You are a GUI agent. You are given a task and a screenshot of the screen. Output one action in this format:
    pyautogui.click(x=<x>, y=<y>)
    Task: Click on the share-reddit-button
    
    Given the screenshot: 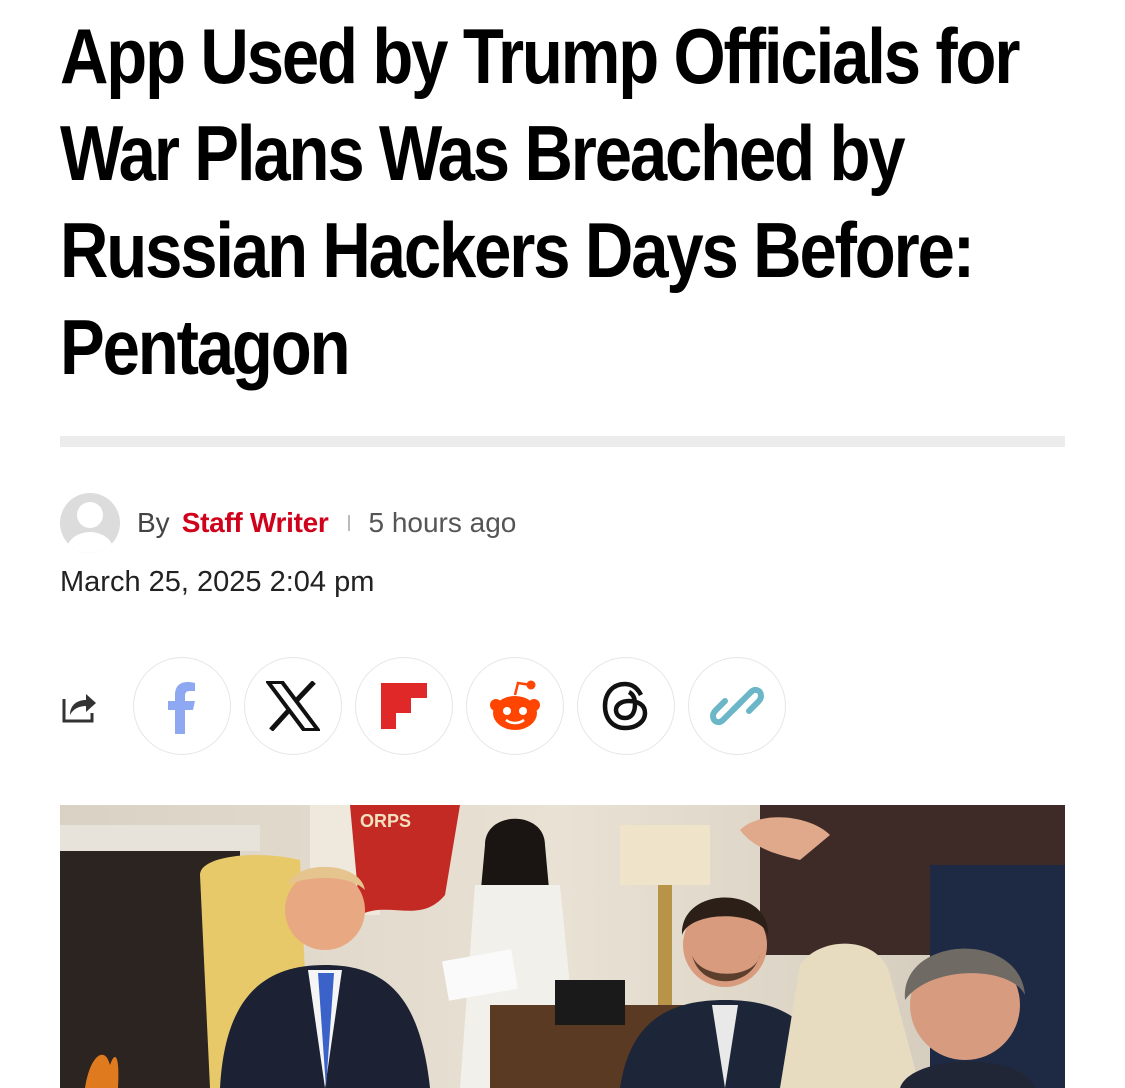 What is the action you would take?
    pyautogui.click(x=515, y=706)
    